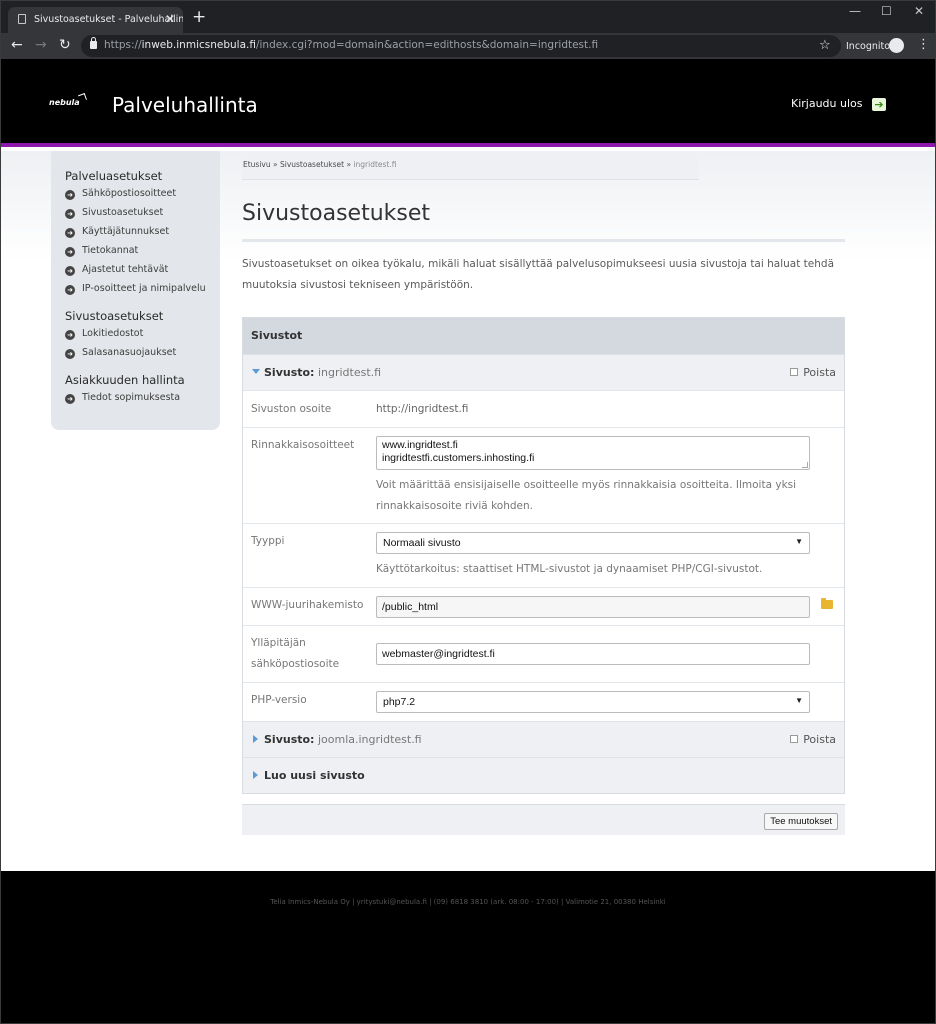 This screenshot has width=936, height=1024. What do you see at coordinates (827, 603) in the screenshot?
I see `folder-icon` at bounding box center [827, 603].